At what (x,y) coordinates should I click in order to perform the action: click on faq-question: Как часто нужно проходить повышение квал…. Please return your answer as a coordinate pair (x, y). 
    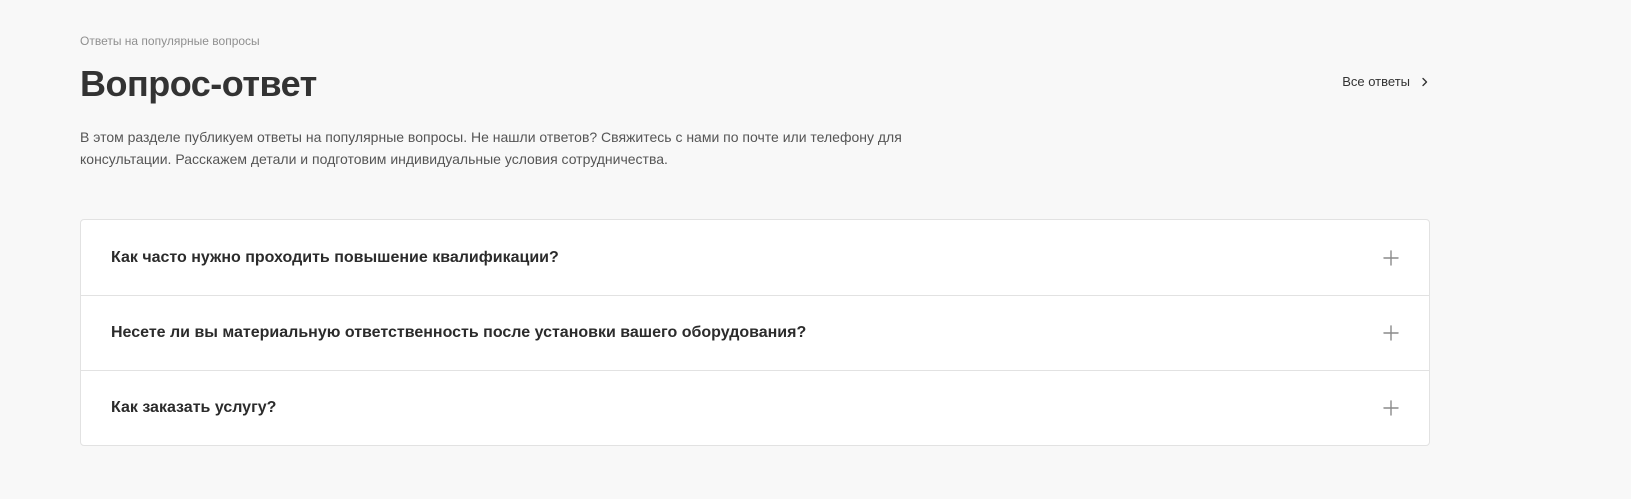
    Looking at the image, I should click on (335, 257).